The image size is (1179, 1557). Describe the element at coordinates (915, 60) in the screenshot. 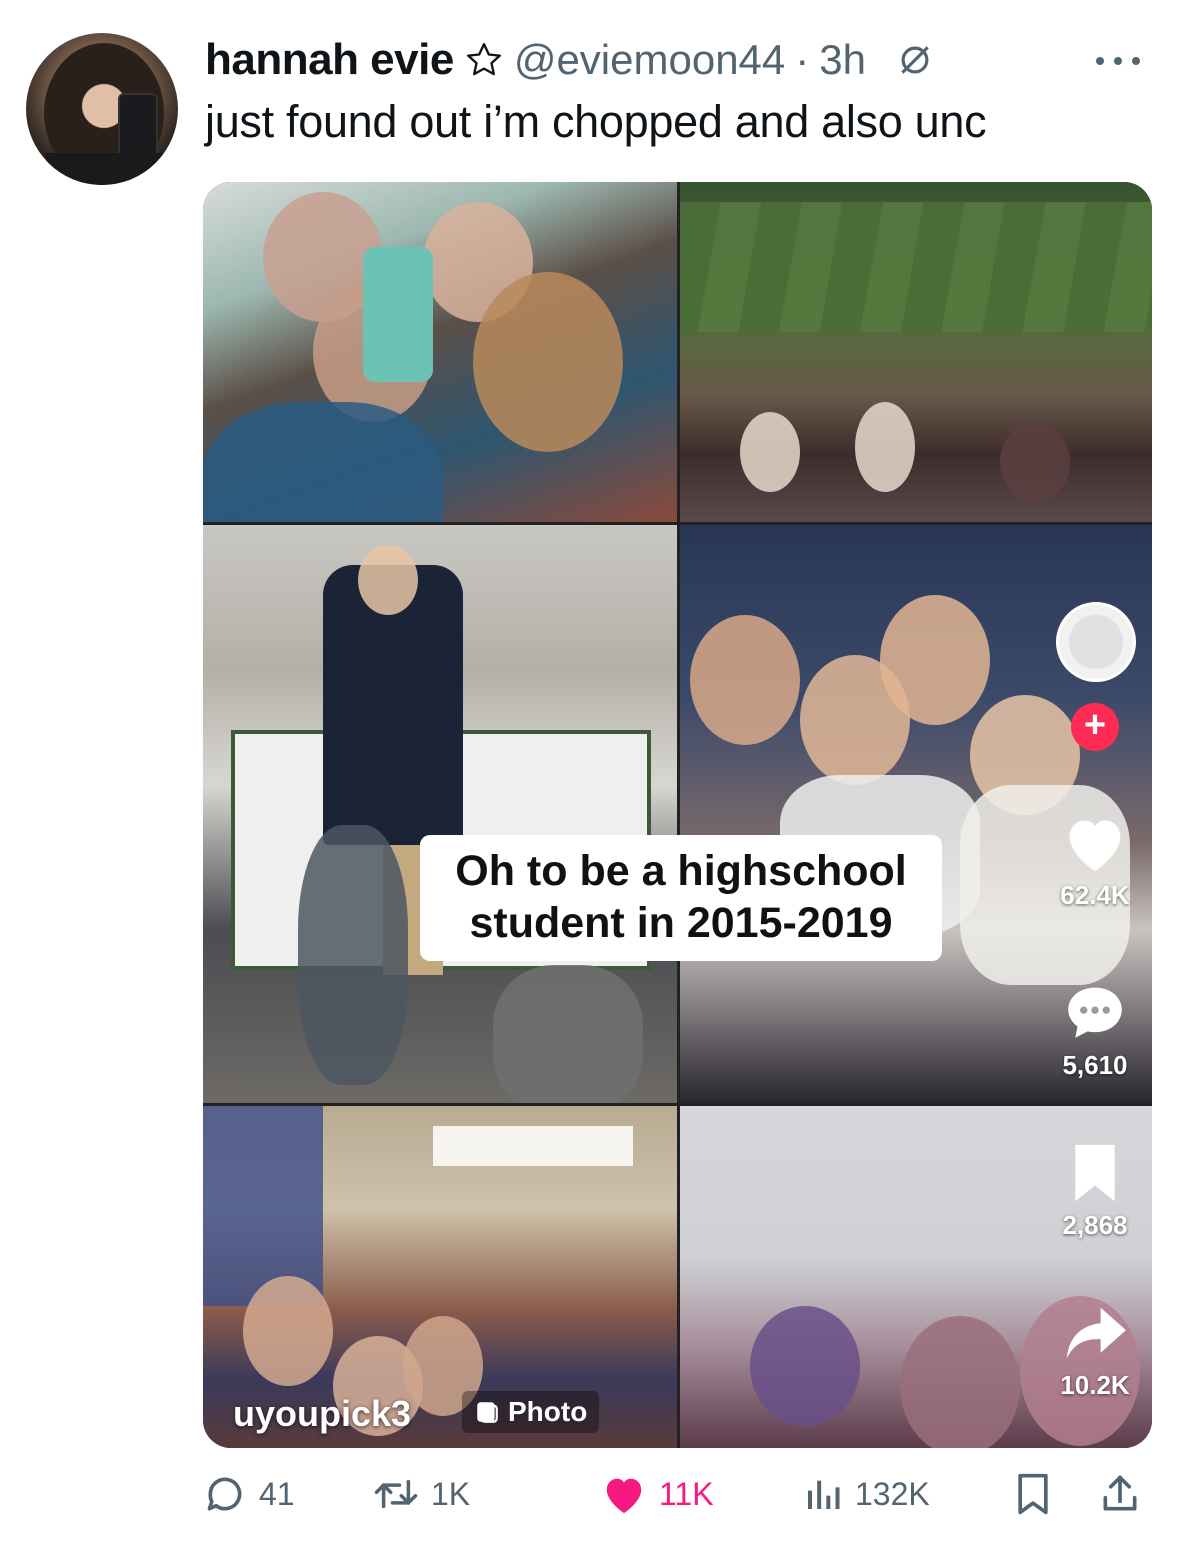

I see `grok-icon` at that location.